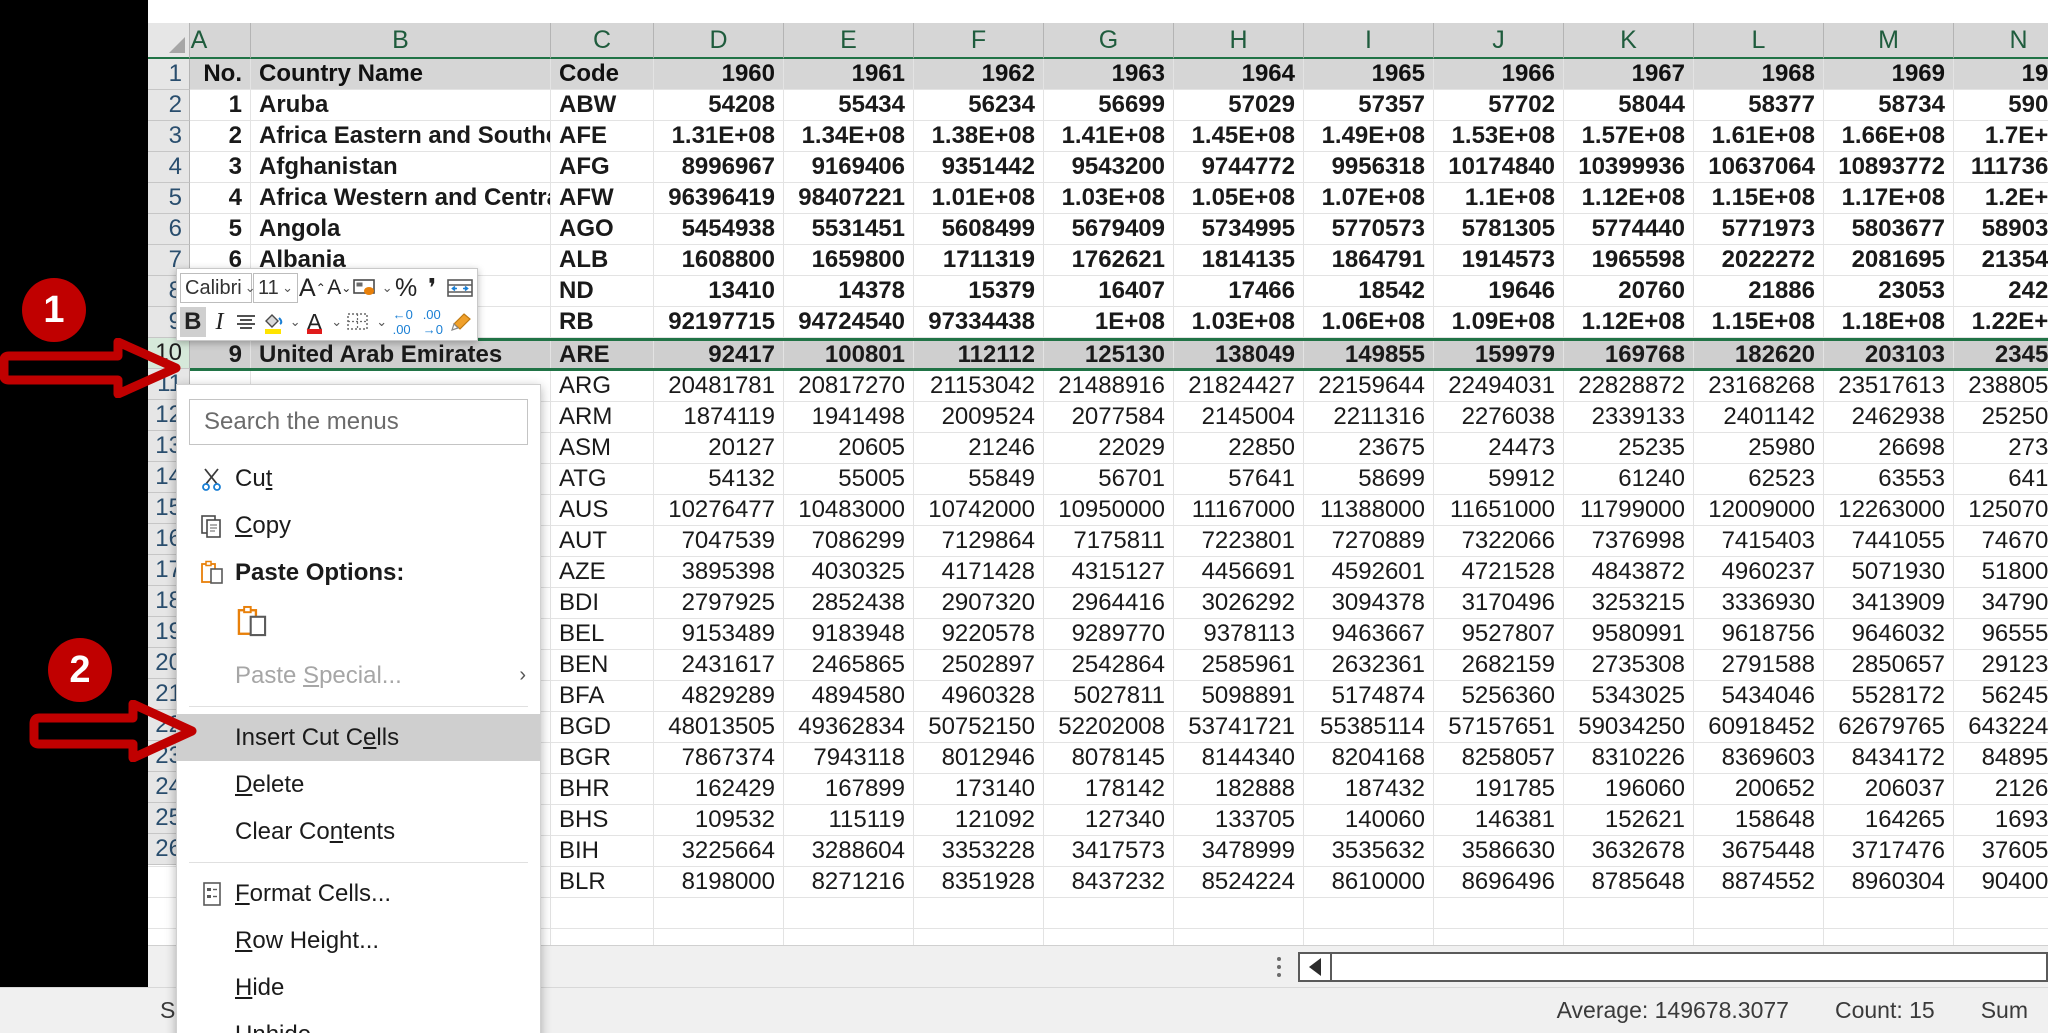 The image size is (2048, 1033). I want to click on cell: 12263000, so click(1889, 510).